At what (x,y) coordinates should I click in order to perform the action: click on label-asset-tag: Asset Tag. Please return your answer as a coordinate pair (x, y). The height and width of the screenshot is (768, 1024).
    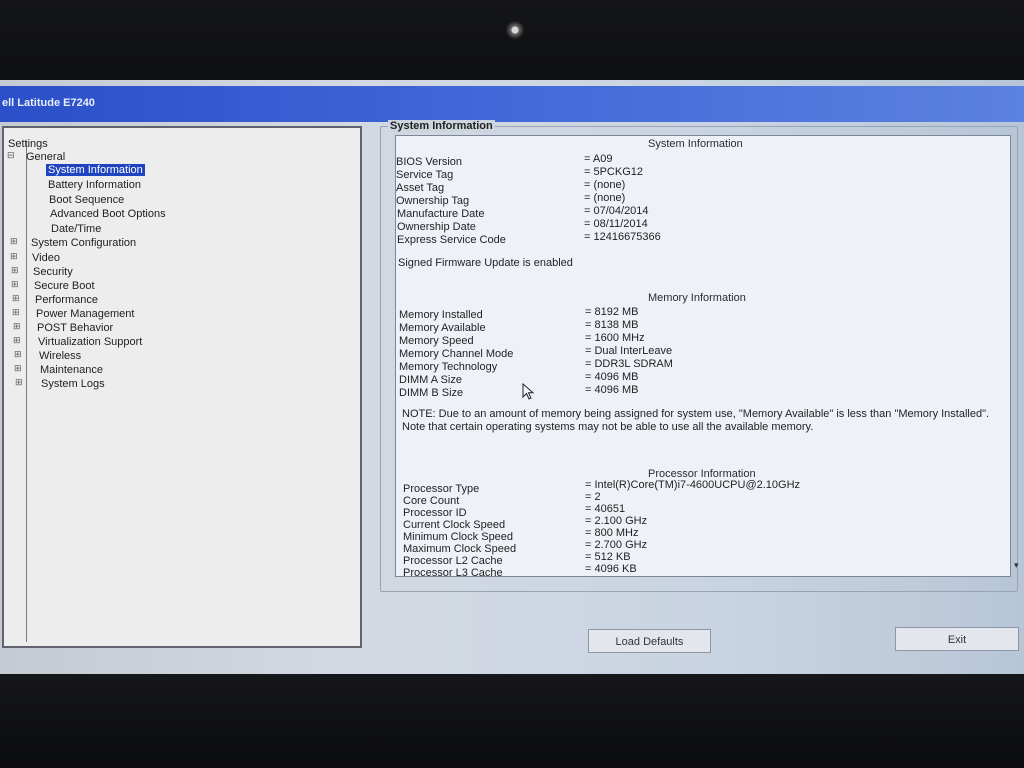
    Looking at the image, I should click on (420, 188).